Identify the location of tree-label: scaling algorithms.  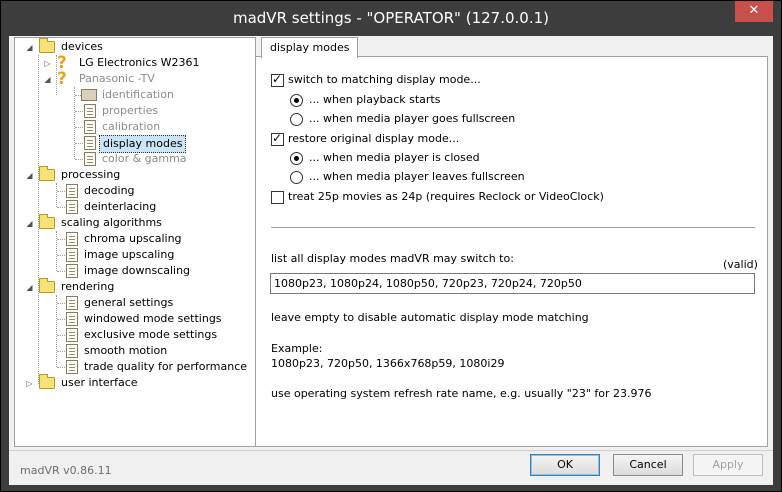
(111, 222).